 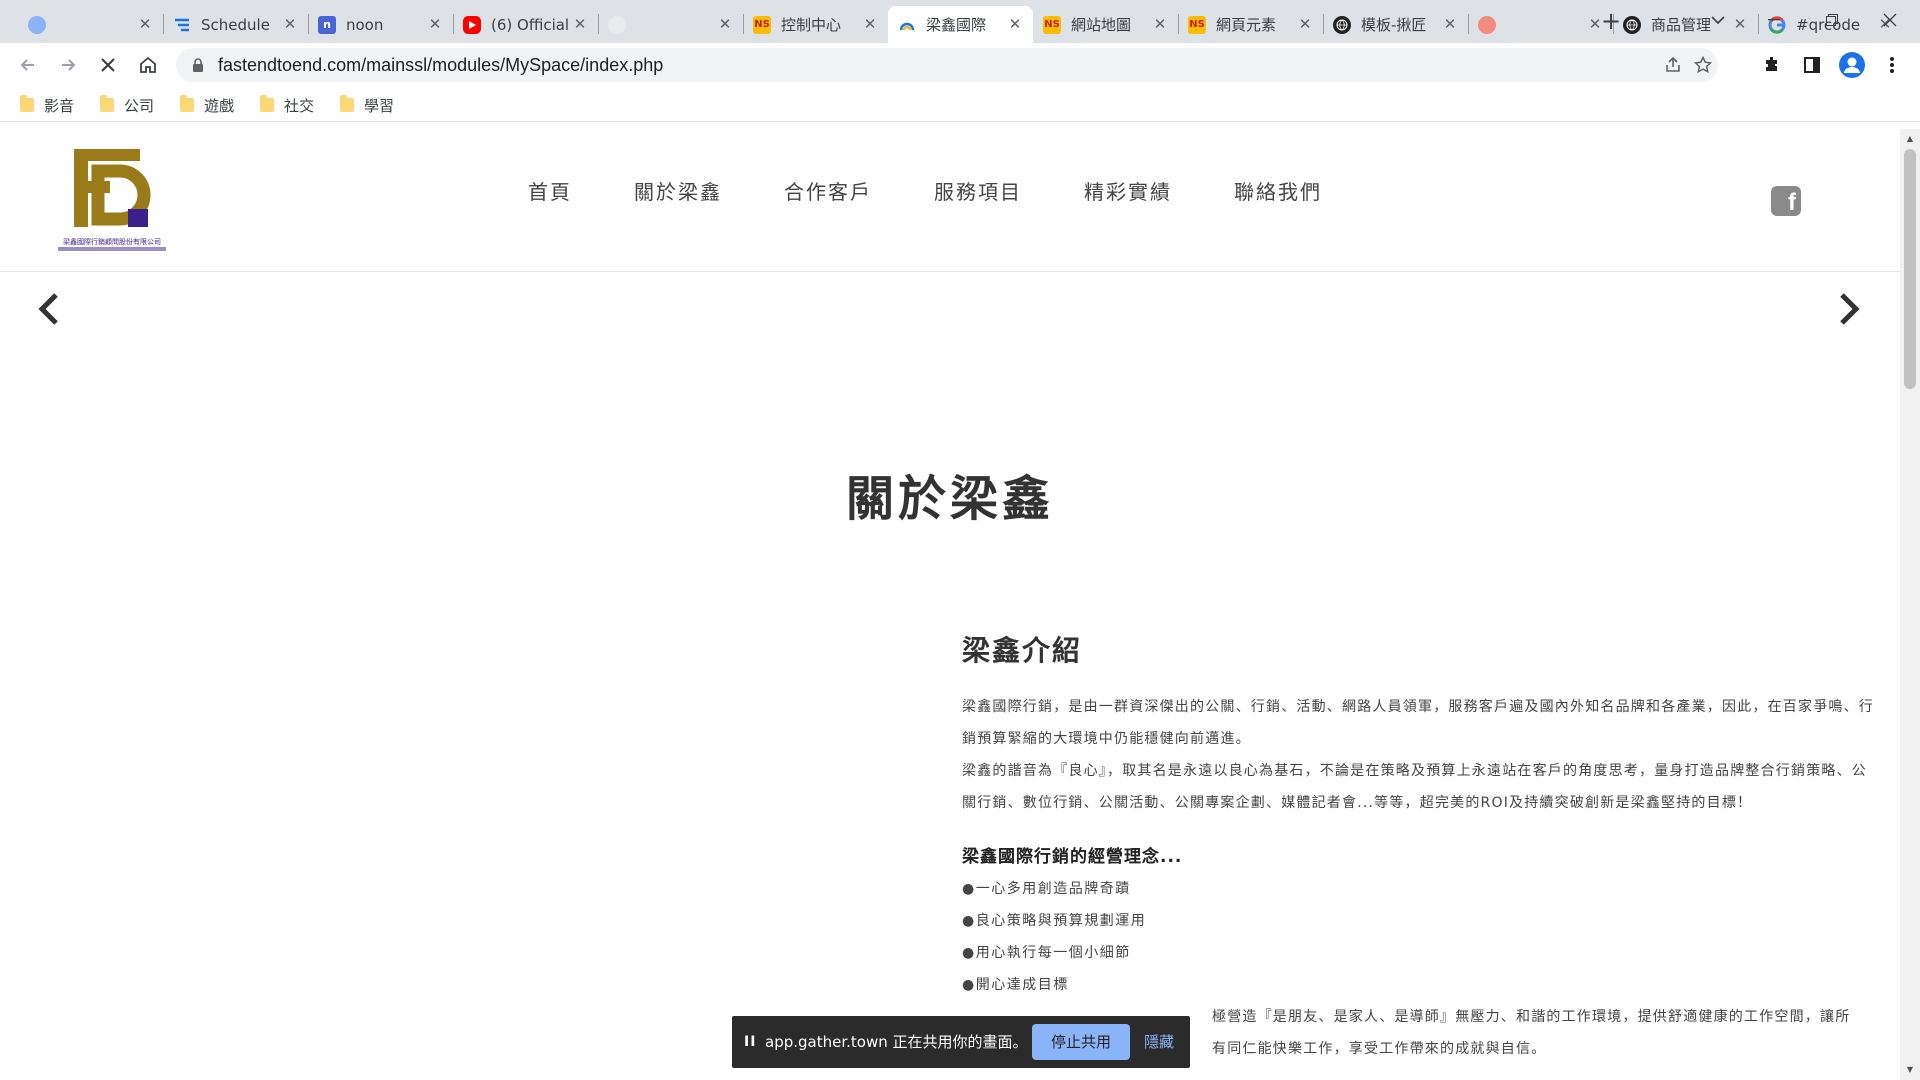 I want to click on browser-tab: 梁鑫國際 ✕, so click(x=960, y=24).